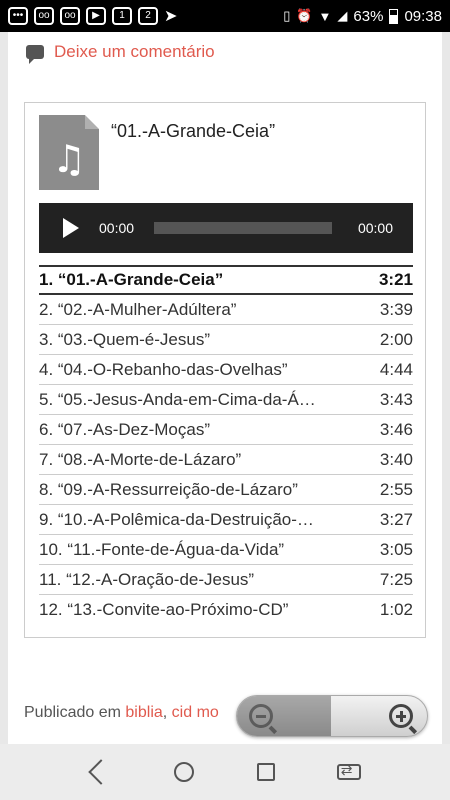 This screenshot has width=450, height=800. I want to click on track-name: 12. “13.-Convite-ao-Próximo-CD”, so click(164, 609).